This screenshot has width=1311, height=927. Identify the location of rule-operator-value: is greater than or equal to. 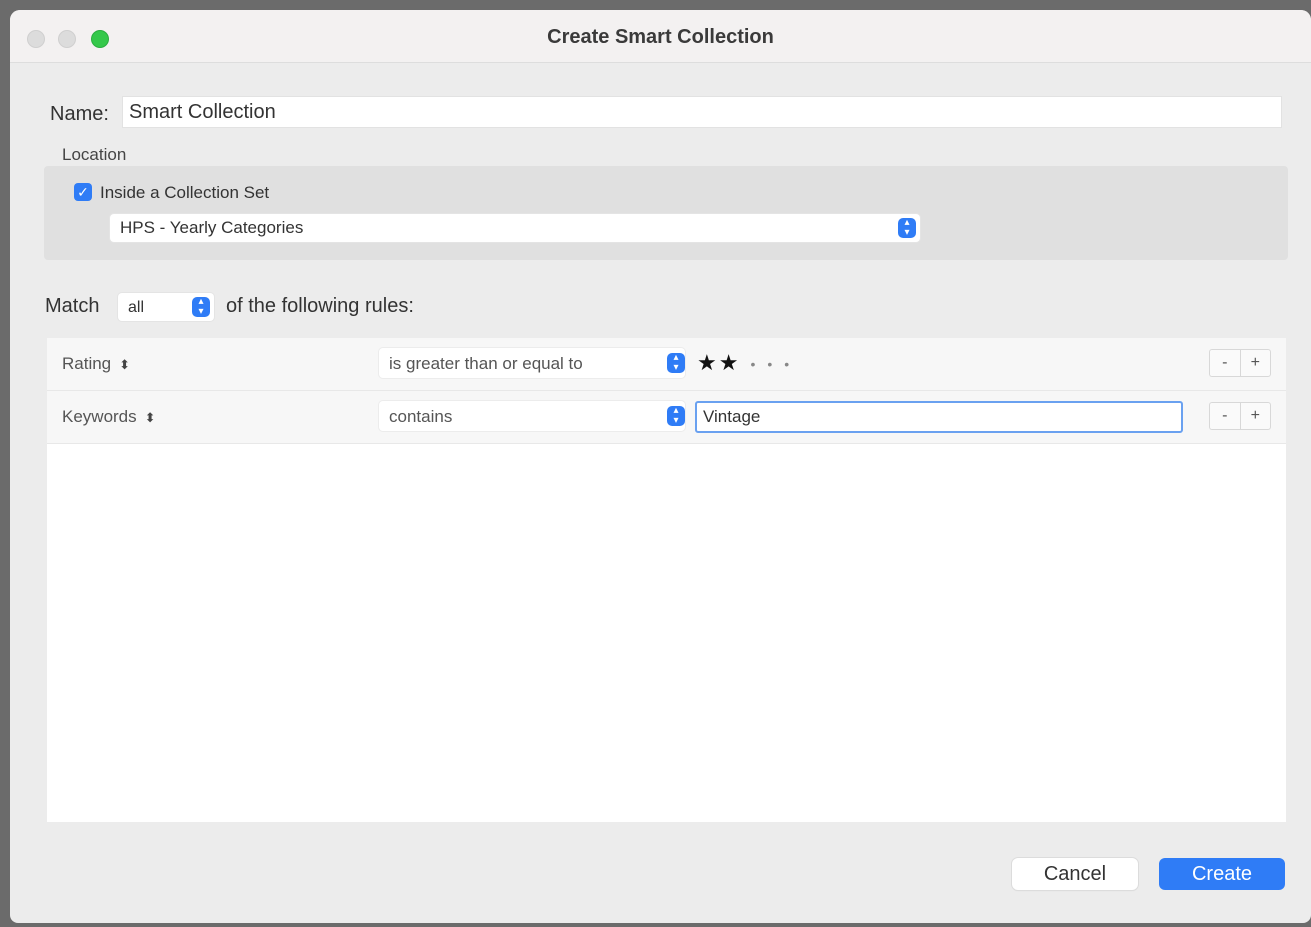
(486, 363).